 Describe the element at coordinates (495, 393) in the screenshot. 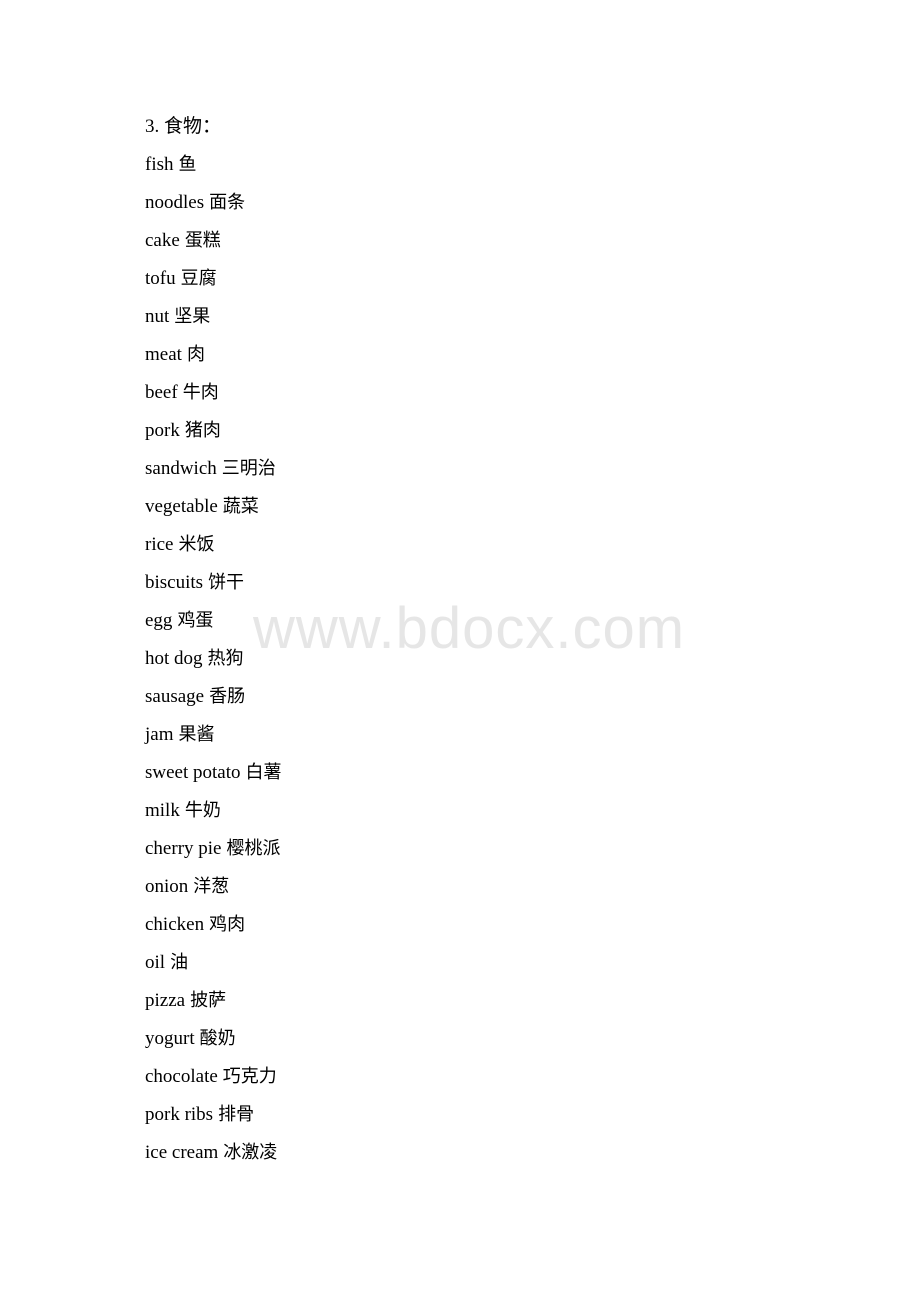

I see `vocabulary-entry: beef 牛肉` at that location.